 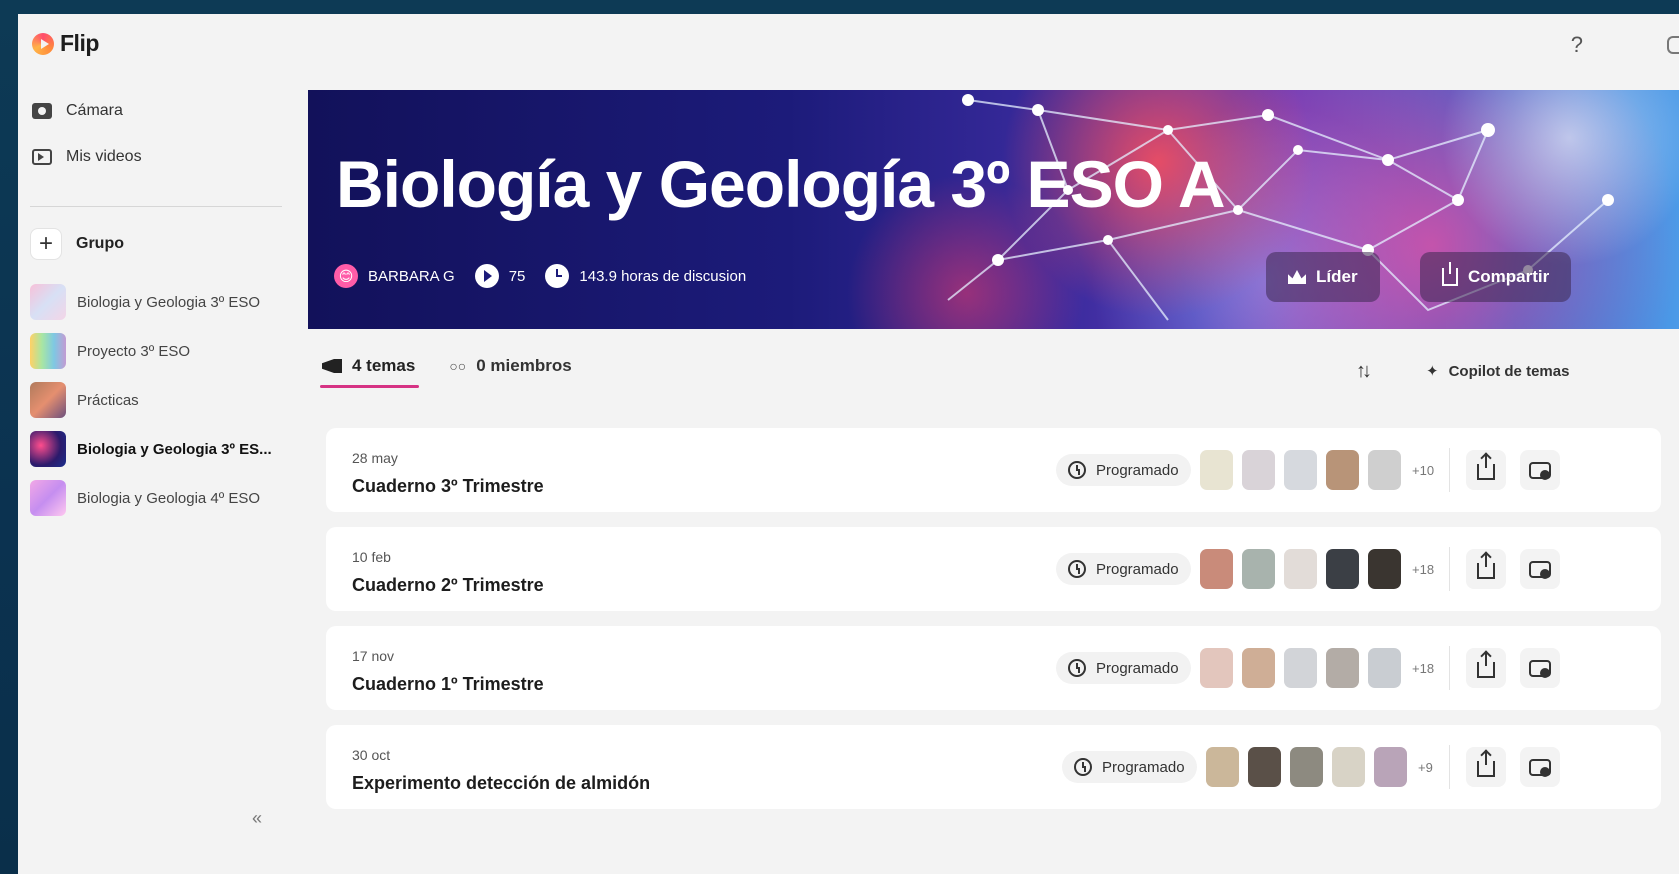 I want to click on group-owner: 😊 BARBARA G, so click(x=394, y=276).